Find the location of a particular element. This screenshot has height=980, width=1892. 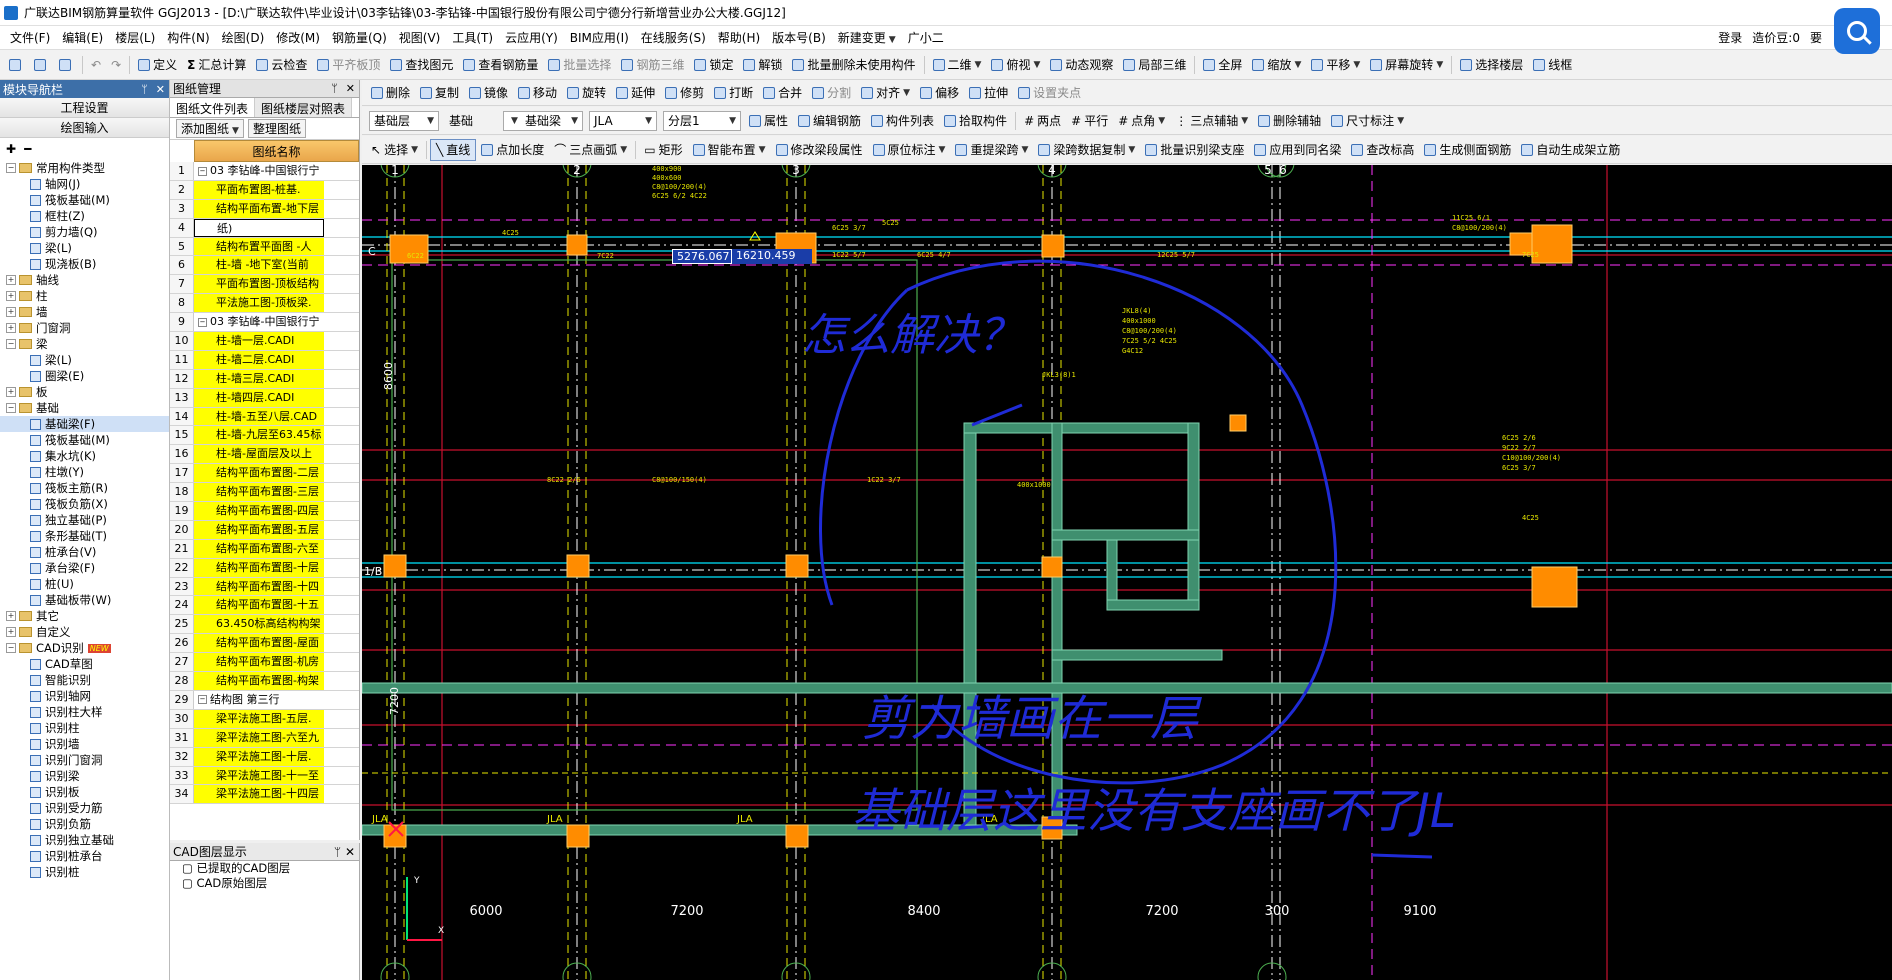

drawing-name-cell: 结构平面布置图-二层 is located at coordinates (259, 473).